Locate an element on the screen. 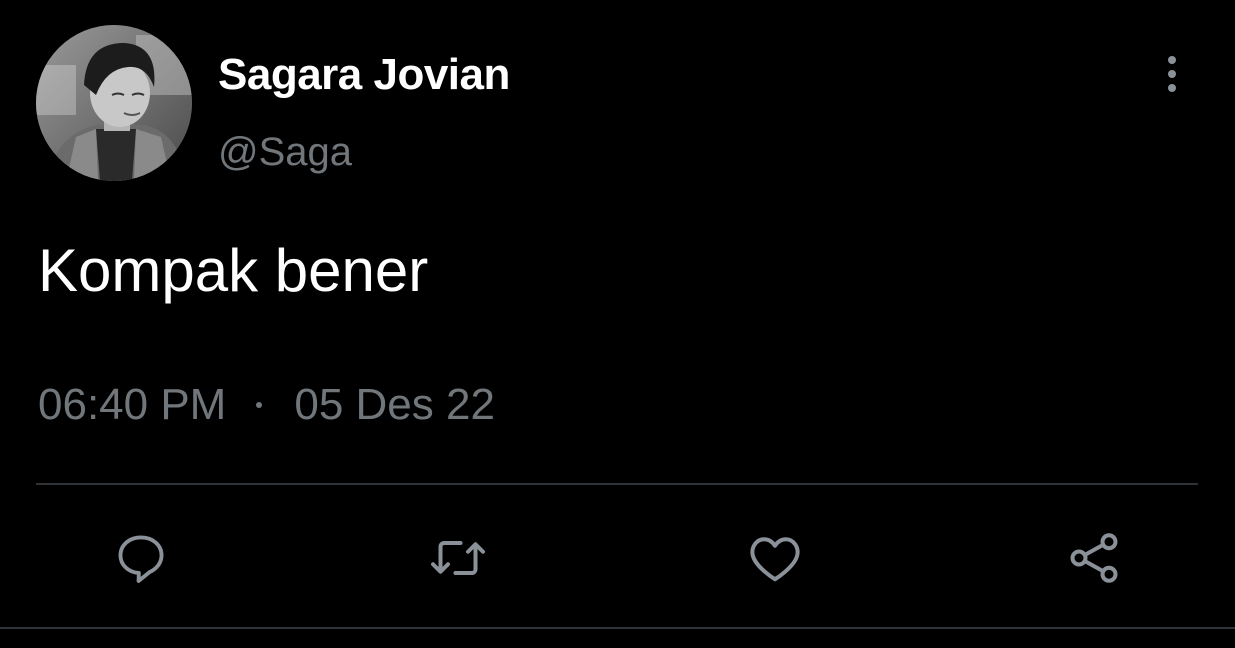  heart-icon is located at coordinates (775, 559).